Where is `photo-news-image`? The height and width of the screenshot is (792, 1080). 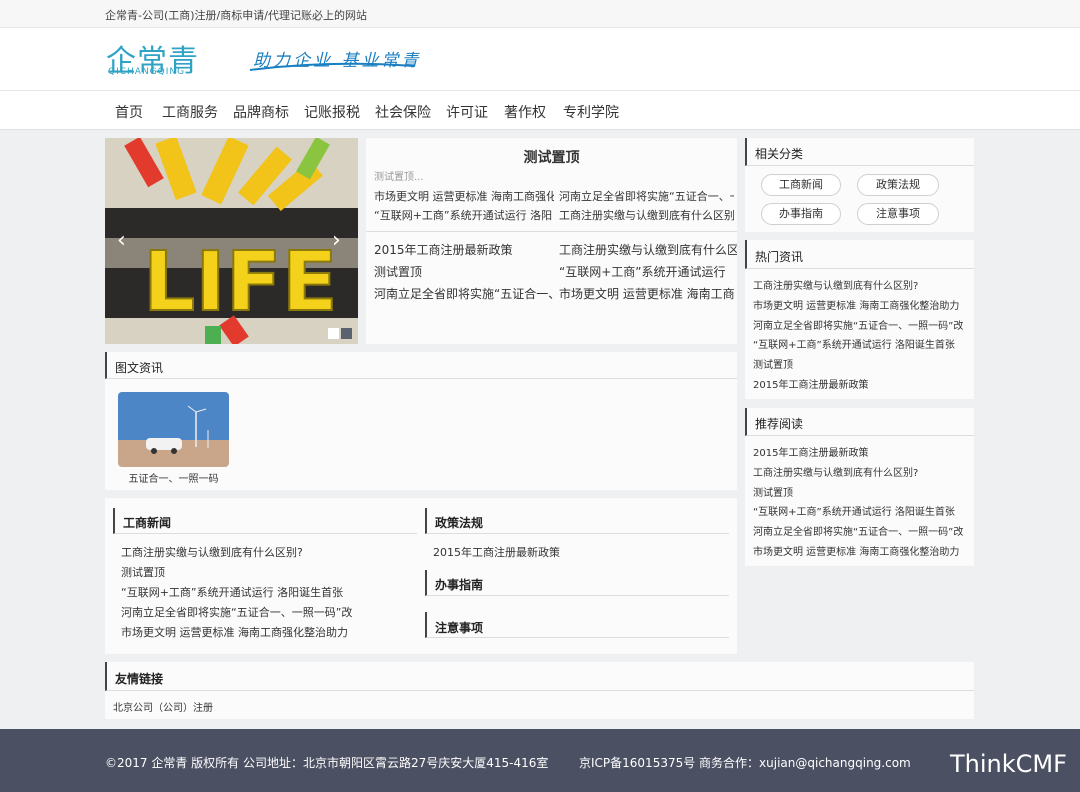 photo-news-image is located at coordinates (173, 429).